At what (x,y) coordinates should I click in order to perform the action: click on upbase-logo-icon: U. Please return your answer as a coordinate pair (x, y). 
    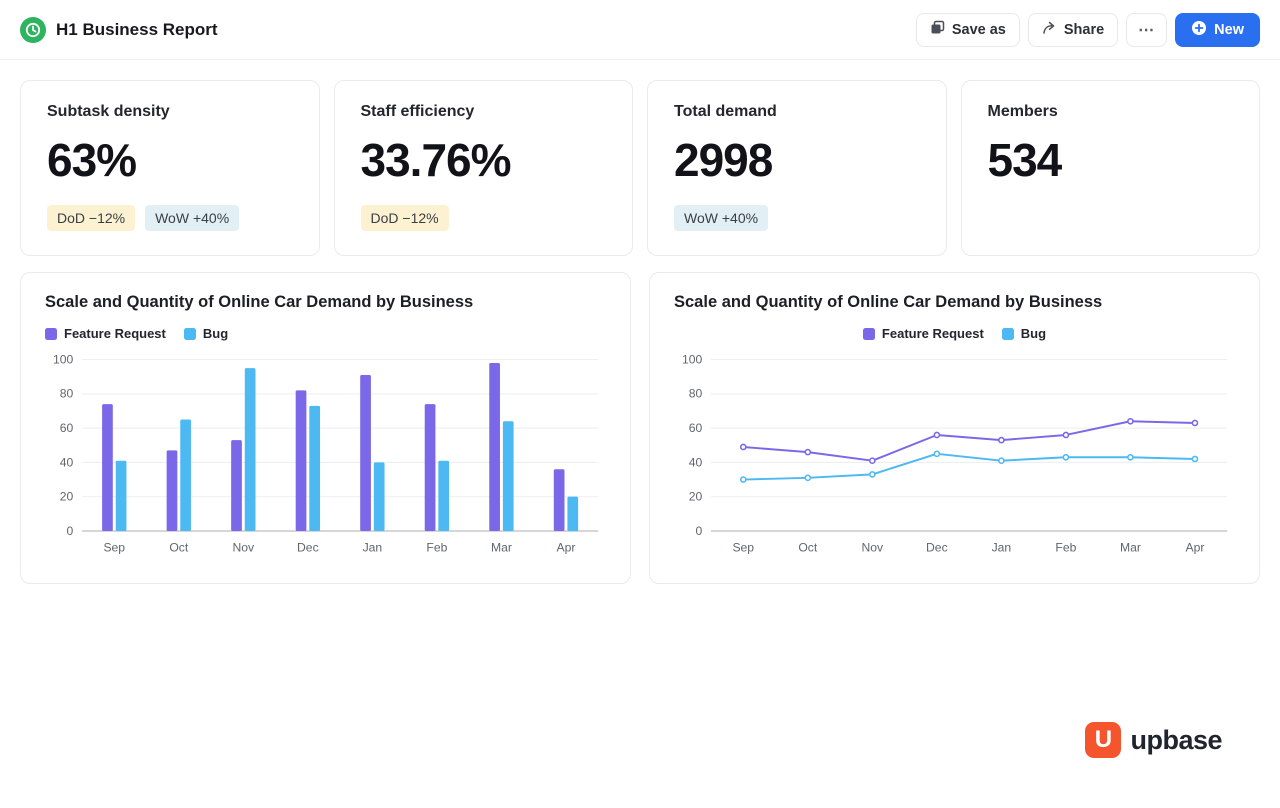
    Looking at the image, I should click on (1103, 740).